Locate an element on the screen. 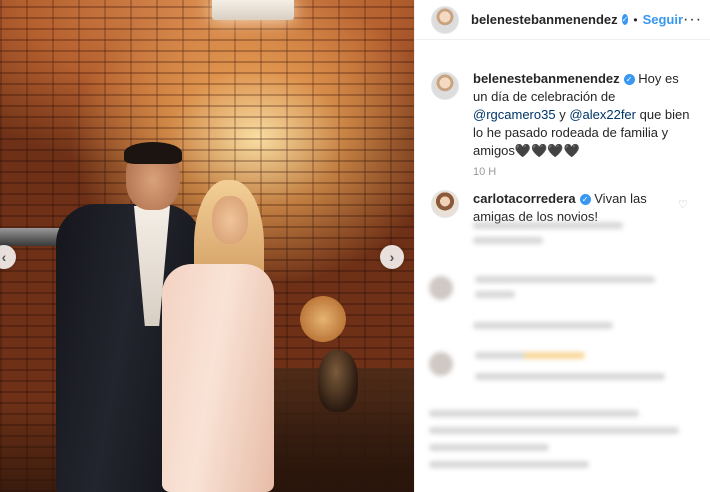  post-header: belenestebanmenendez ✓ • Seguir ··· is located at coordinates (562, 20).